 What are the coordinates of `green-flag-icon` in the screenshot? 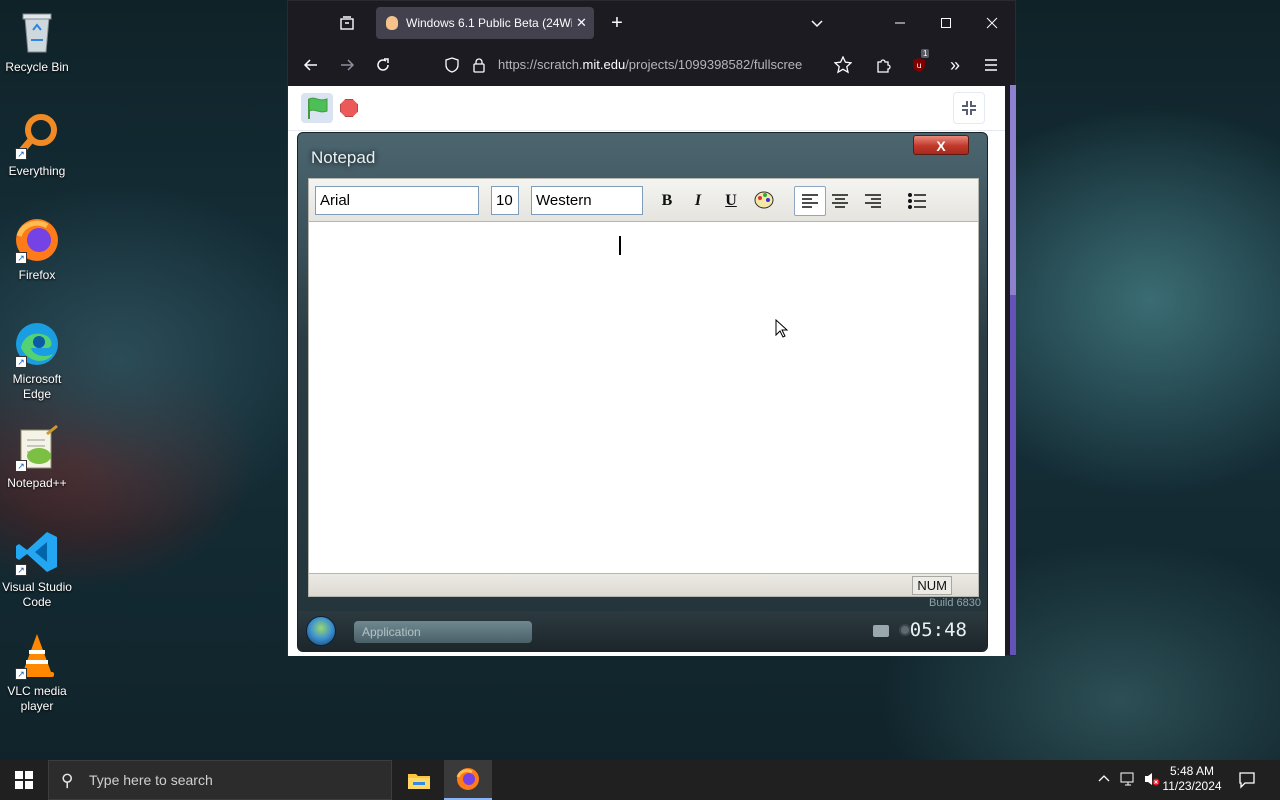 It's located at (318, 108).